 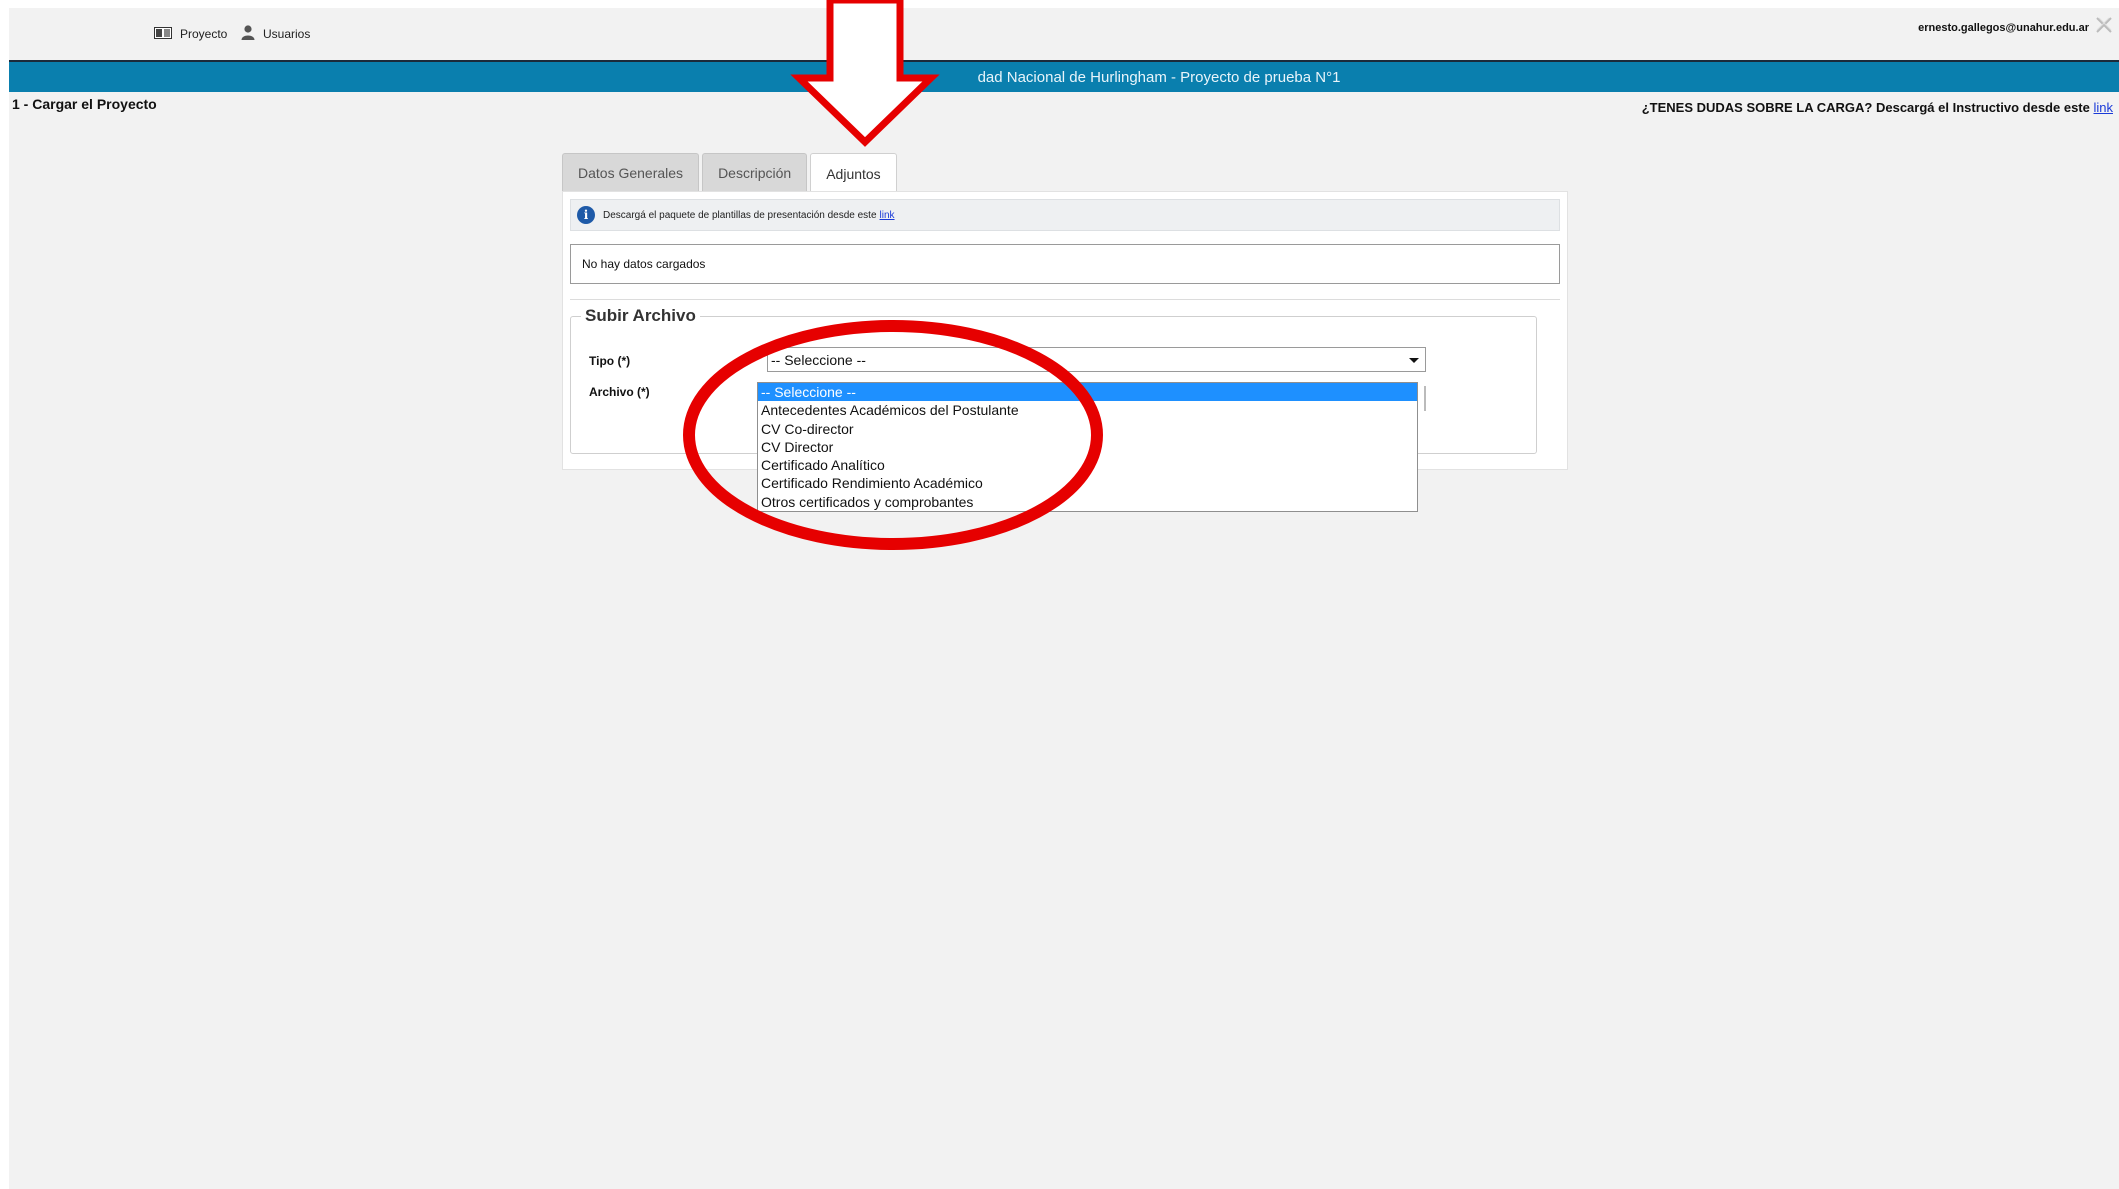 What do you see at coordinates (1087, 502) in the screenshot?
I see `dropdown-option: Otros certificados y comprobantes` at bounding box center [1087, 502].